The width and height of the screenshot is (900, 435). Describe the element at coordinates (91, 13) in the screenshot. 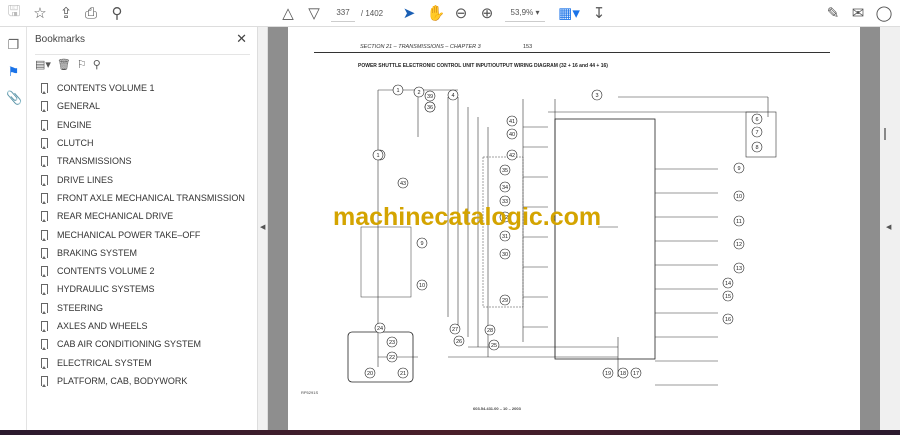

I see `print-icon: ⎙` at that location.